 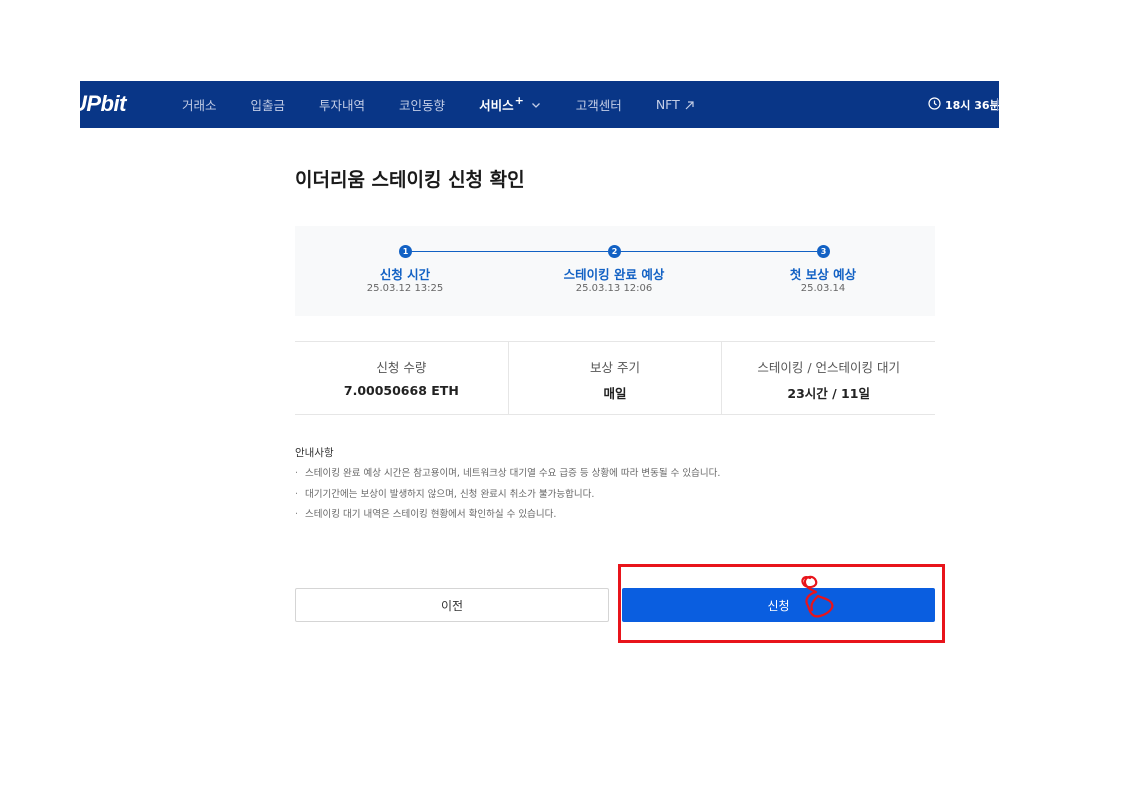 I want to click on summary-reward-cycle: 보상 주기 매일, so click(x=614, y=378).